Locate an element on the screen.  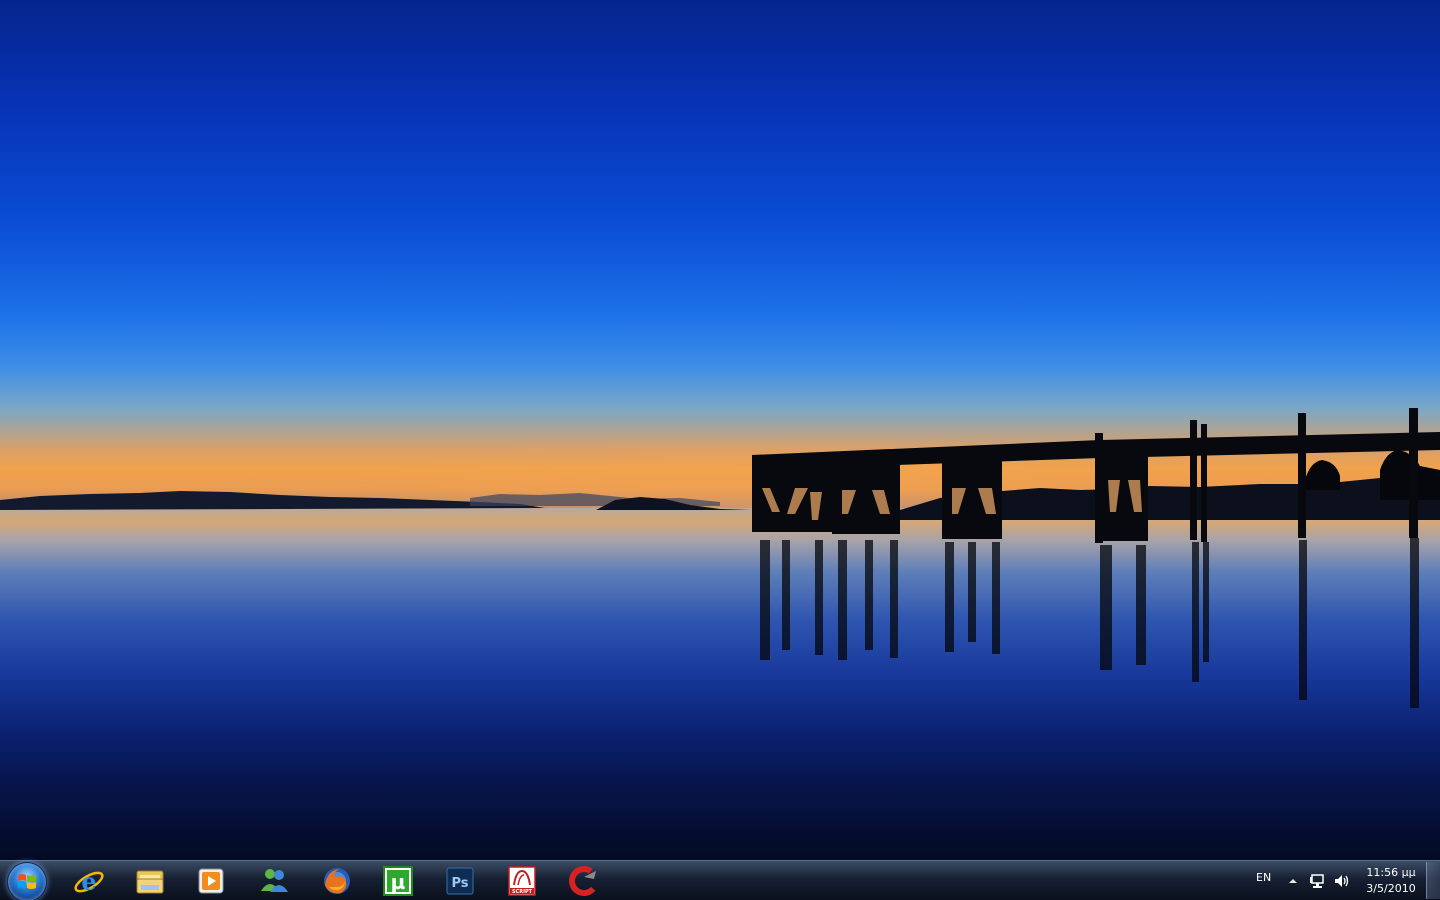
photoshop-icon: Ps is located at coordinates (460, 881).